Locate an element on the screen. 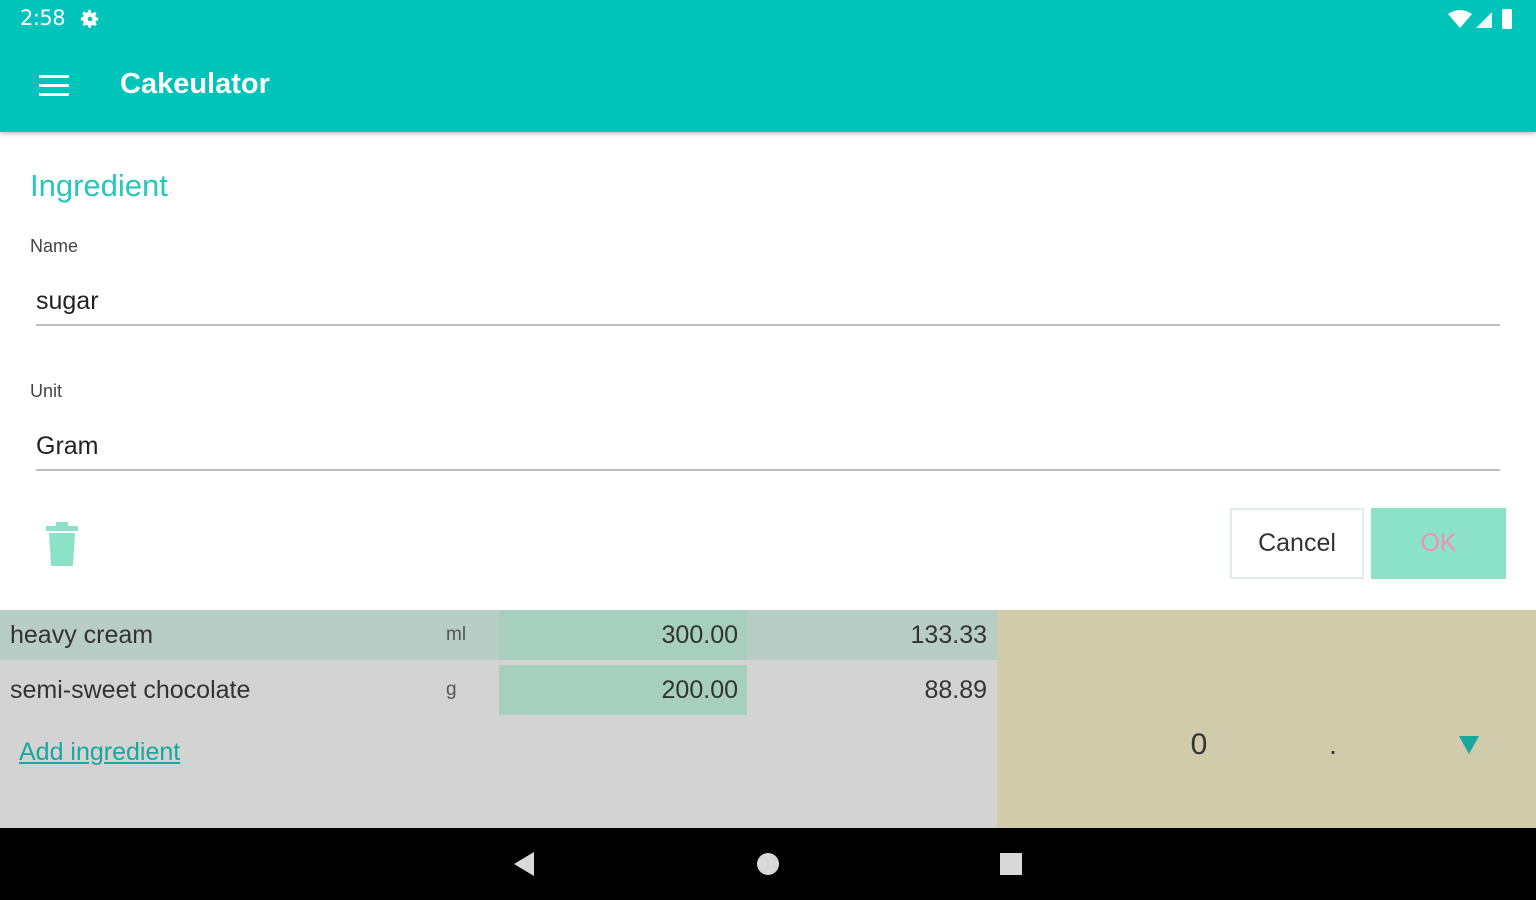  unit-field is located at coordinates (768, 449).